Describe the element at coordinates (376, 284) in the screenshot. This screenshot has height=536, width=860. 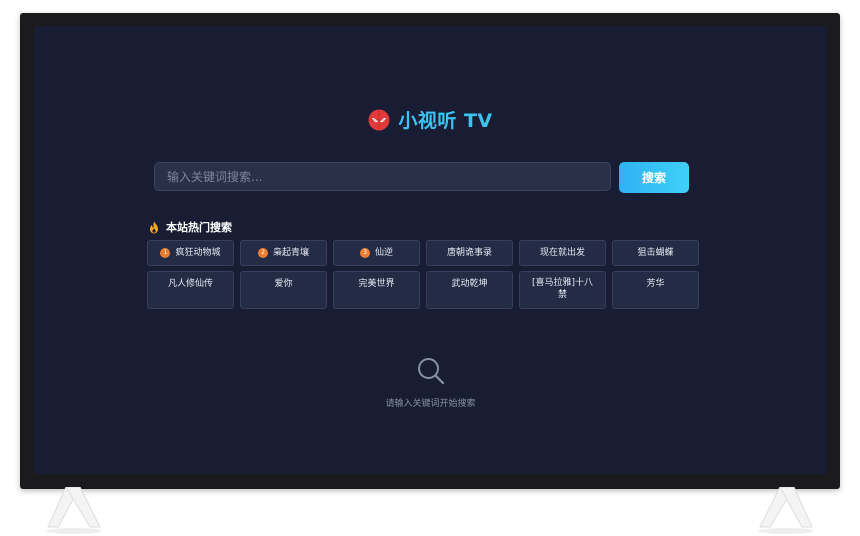
I see `hot-search-label: 完美世界` at that location.